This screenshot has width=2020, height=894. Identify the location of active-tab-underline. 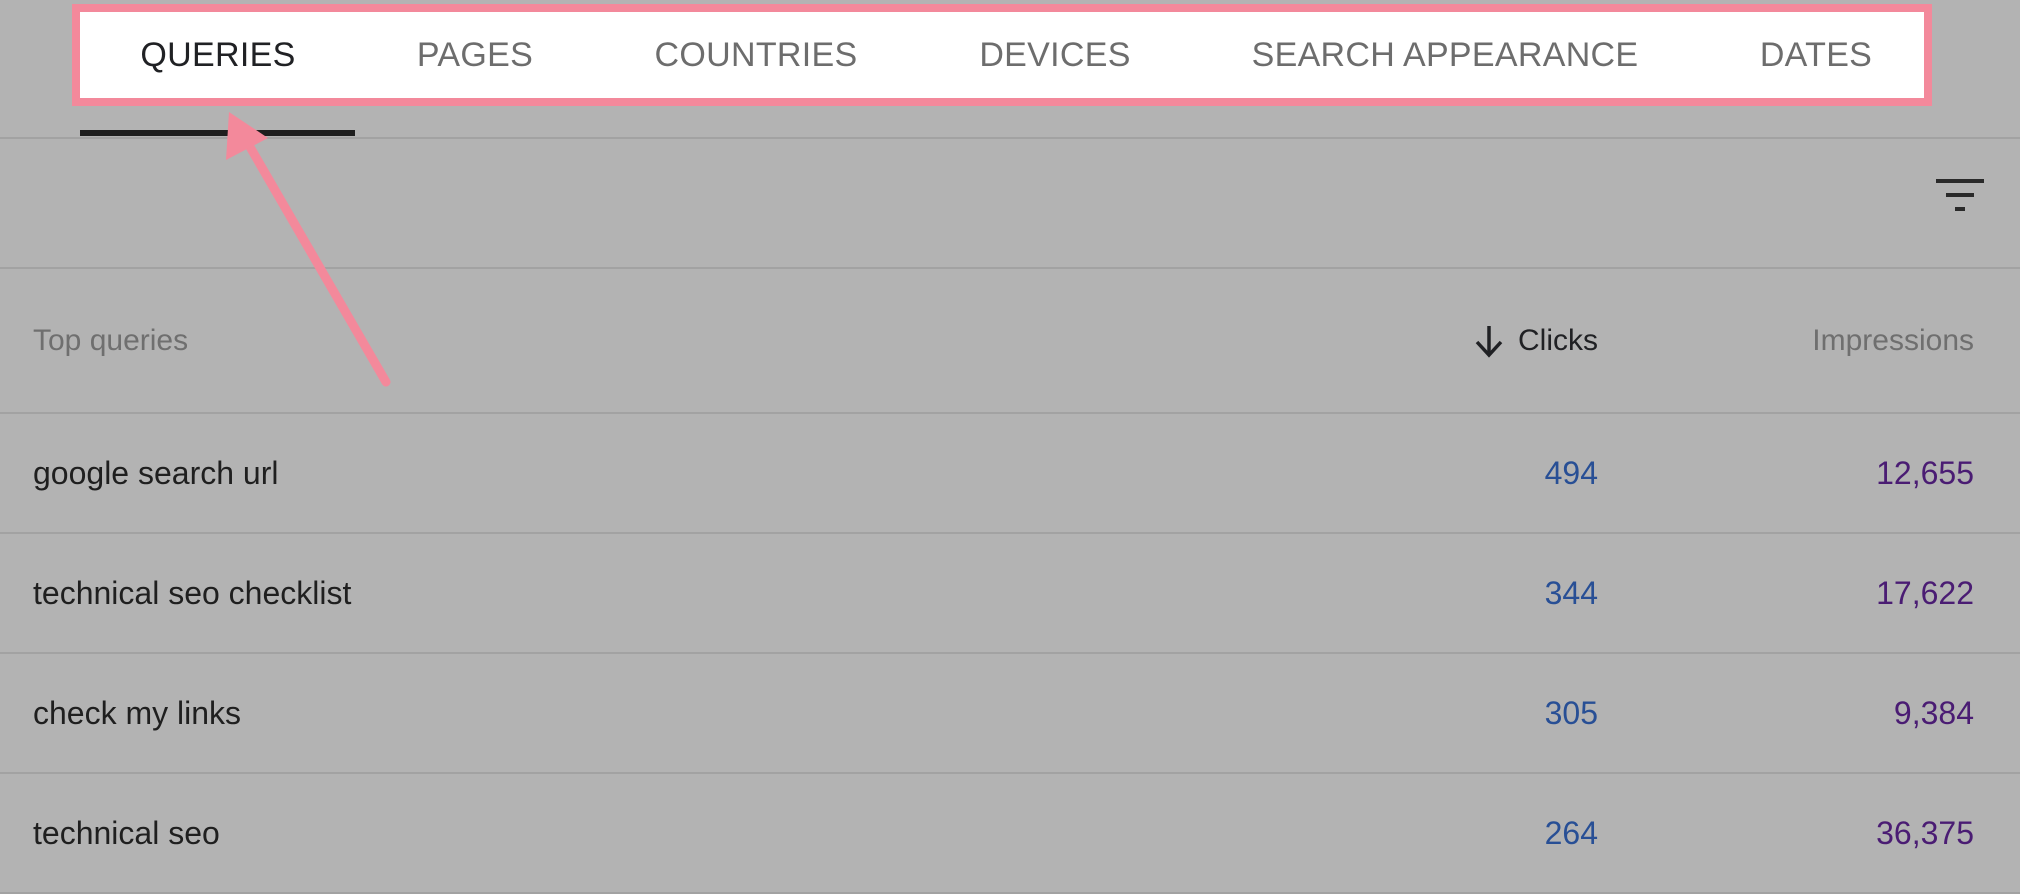
(217, 133).